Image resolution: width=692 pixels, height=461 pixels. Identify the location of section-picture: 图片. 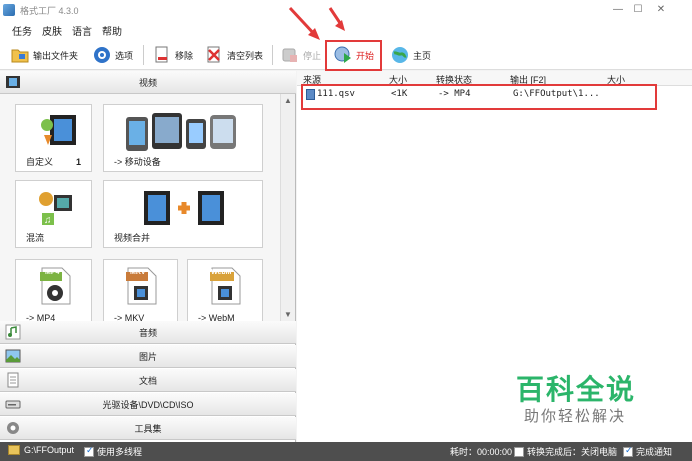
(148, 356).